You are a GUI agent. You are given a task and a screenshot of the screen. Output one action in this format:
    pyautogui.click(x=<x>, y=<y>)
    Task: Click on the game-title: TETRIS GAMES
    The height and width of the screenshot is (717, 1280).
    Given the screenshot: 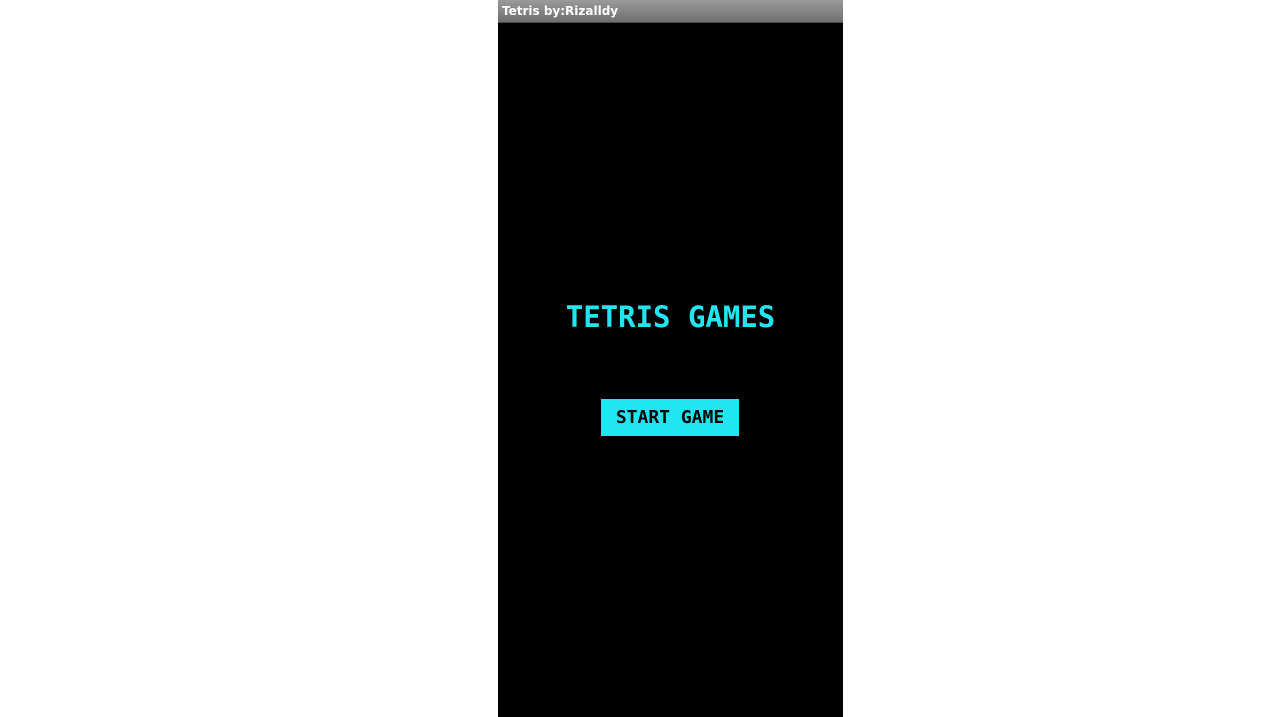 What is the action you would take?
    pyautogui.click(x=670, y=317)
    